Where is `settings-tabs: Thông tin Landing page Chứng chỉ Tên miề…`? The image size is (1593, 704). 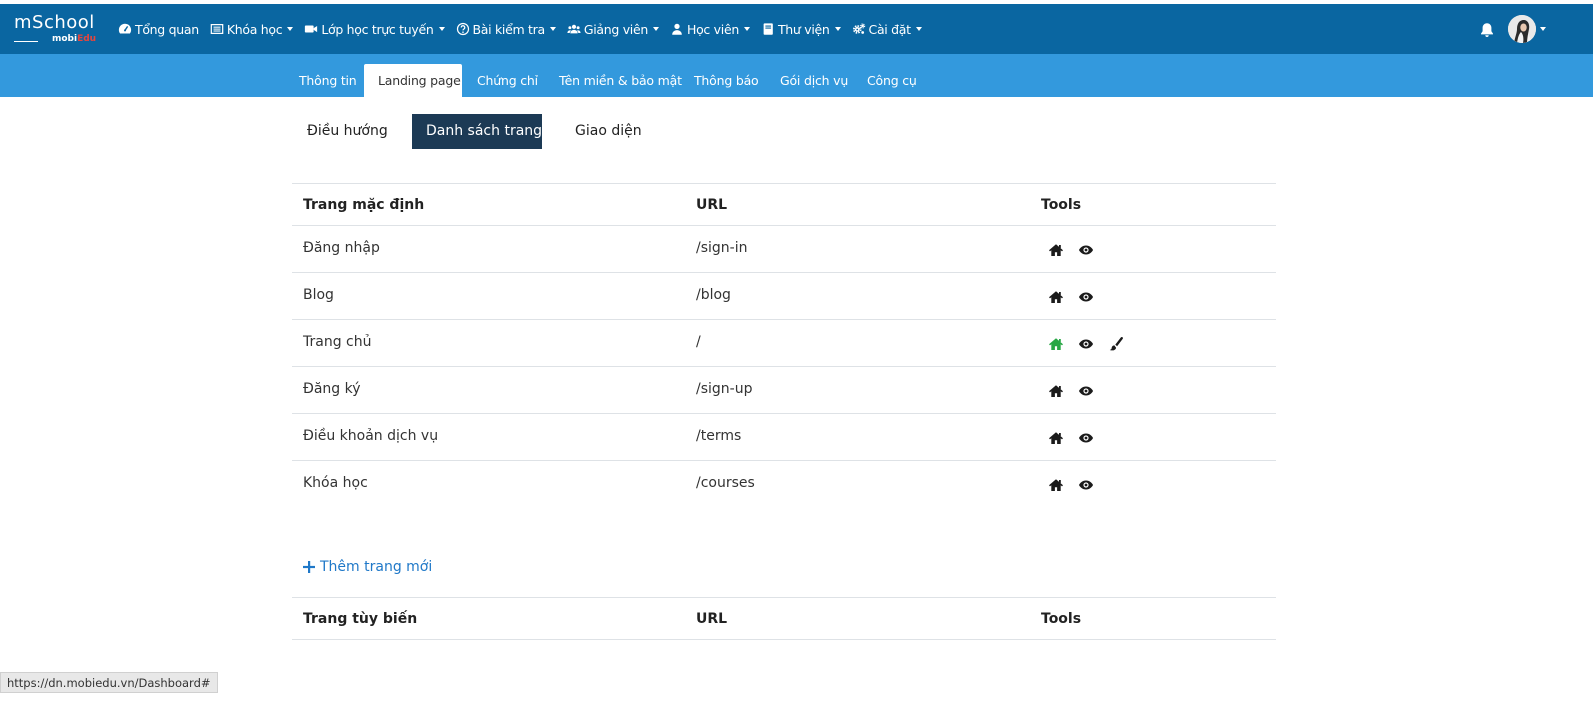
settings-tabs: Thông tin Landing page Chứng chỉ Tên miề… is located at coordinates (796, 75).